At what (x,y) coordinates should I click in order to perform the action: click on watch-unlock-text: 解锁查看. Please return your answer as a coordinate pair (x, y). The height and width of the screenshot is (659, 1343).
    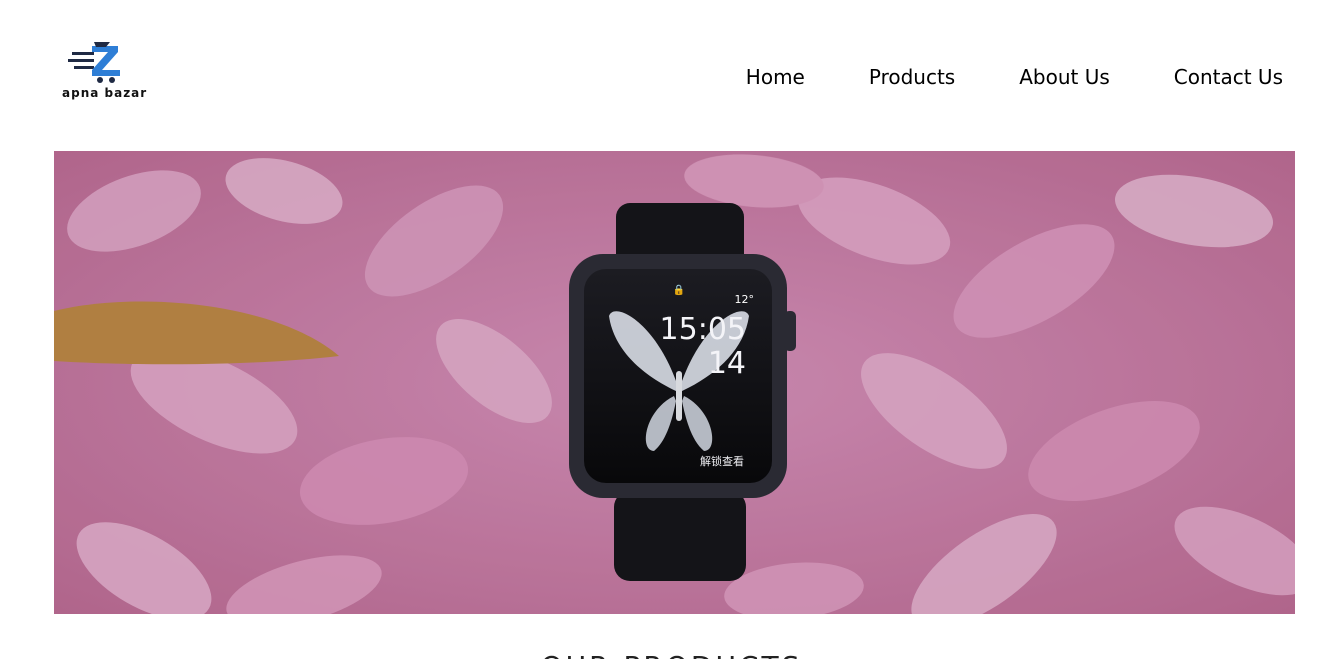
    Looking at the image, I should click on (722, 461).